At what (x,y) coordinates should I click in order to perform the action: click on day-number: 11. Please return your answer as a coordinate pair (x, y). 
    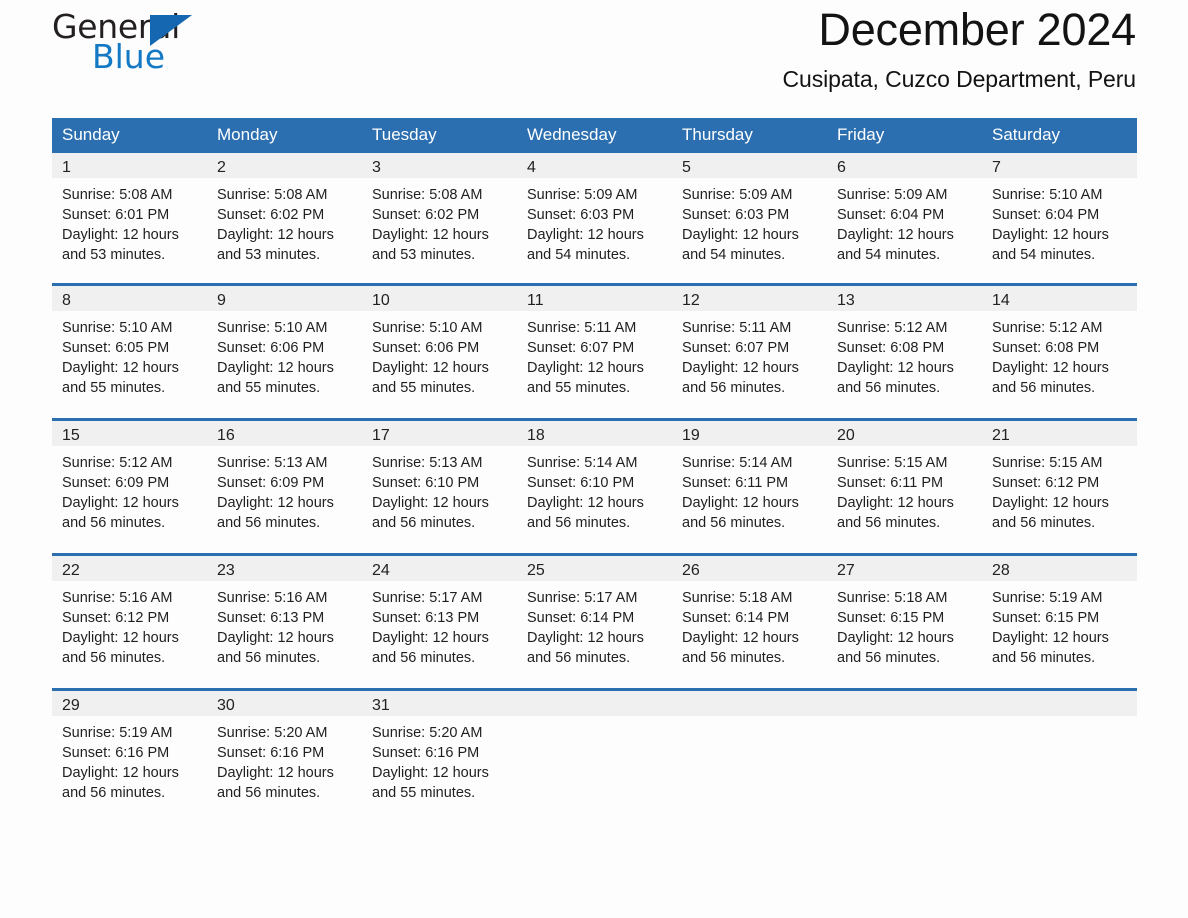
    Looking at the image, I should click on (535, 300).